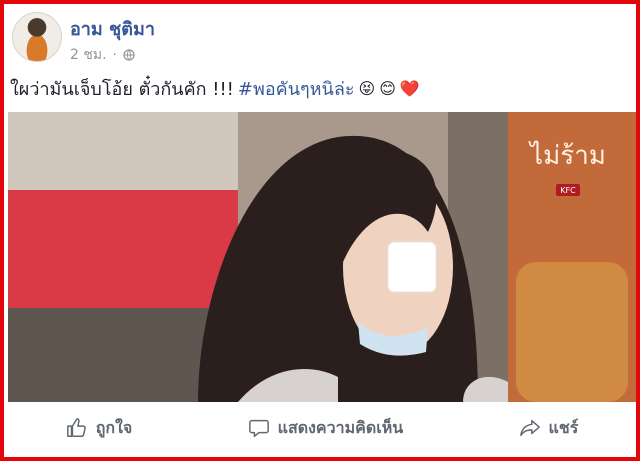 The height and width of the screenshot is (461, 640). I want to click on squinting-tongue-emoji: 😝, so click(367, 88).